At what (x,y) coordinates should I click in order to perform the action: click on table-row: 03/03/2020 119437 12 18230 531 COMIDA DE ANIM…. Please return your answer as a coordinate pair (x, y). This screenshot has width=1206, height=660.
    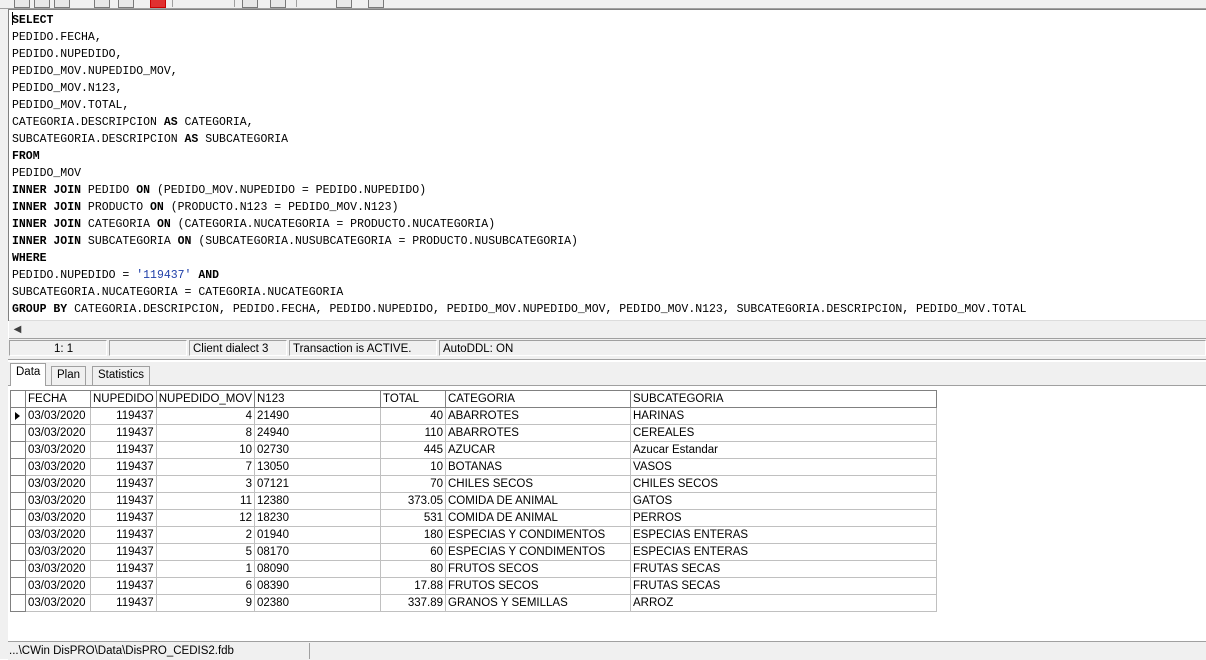
    Looking at the image, I should click on (473, 518).